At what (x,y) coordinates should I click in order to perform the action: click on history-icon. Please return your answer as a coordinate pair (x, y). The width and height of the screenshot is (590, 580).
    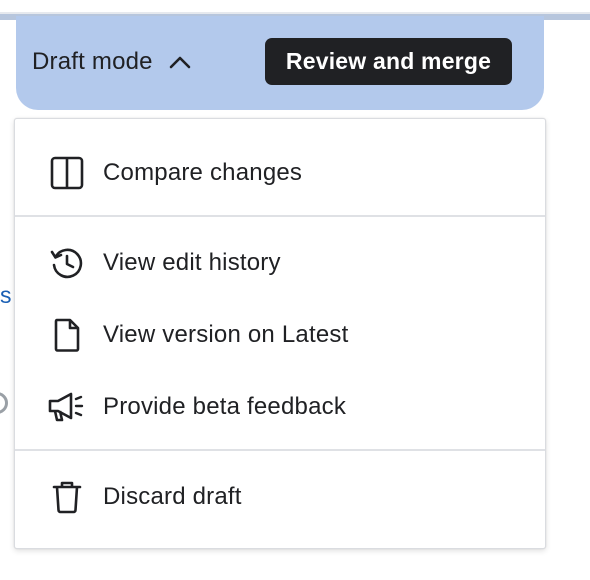
    Looking at the image, I should click on (67, 263).